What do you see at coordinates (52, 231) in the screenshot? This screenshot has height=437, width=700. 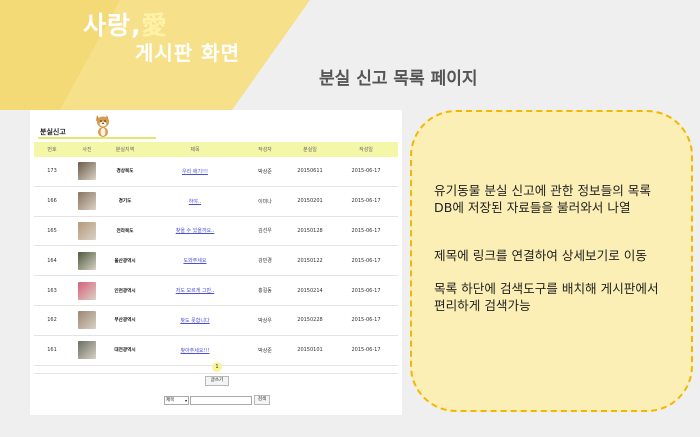 I see `row-number: 165` at bounding box center [52, 231].